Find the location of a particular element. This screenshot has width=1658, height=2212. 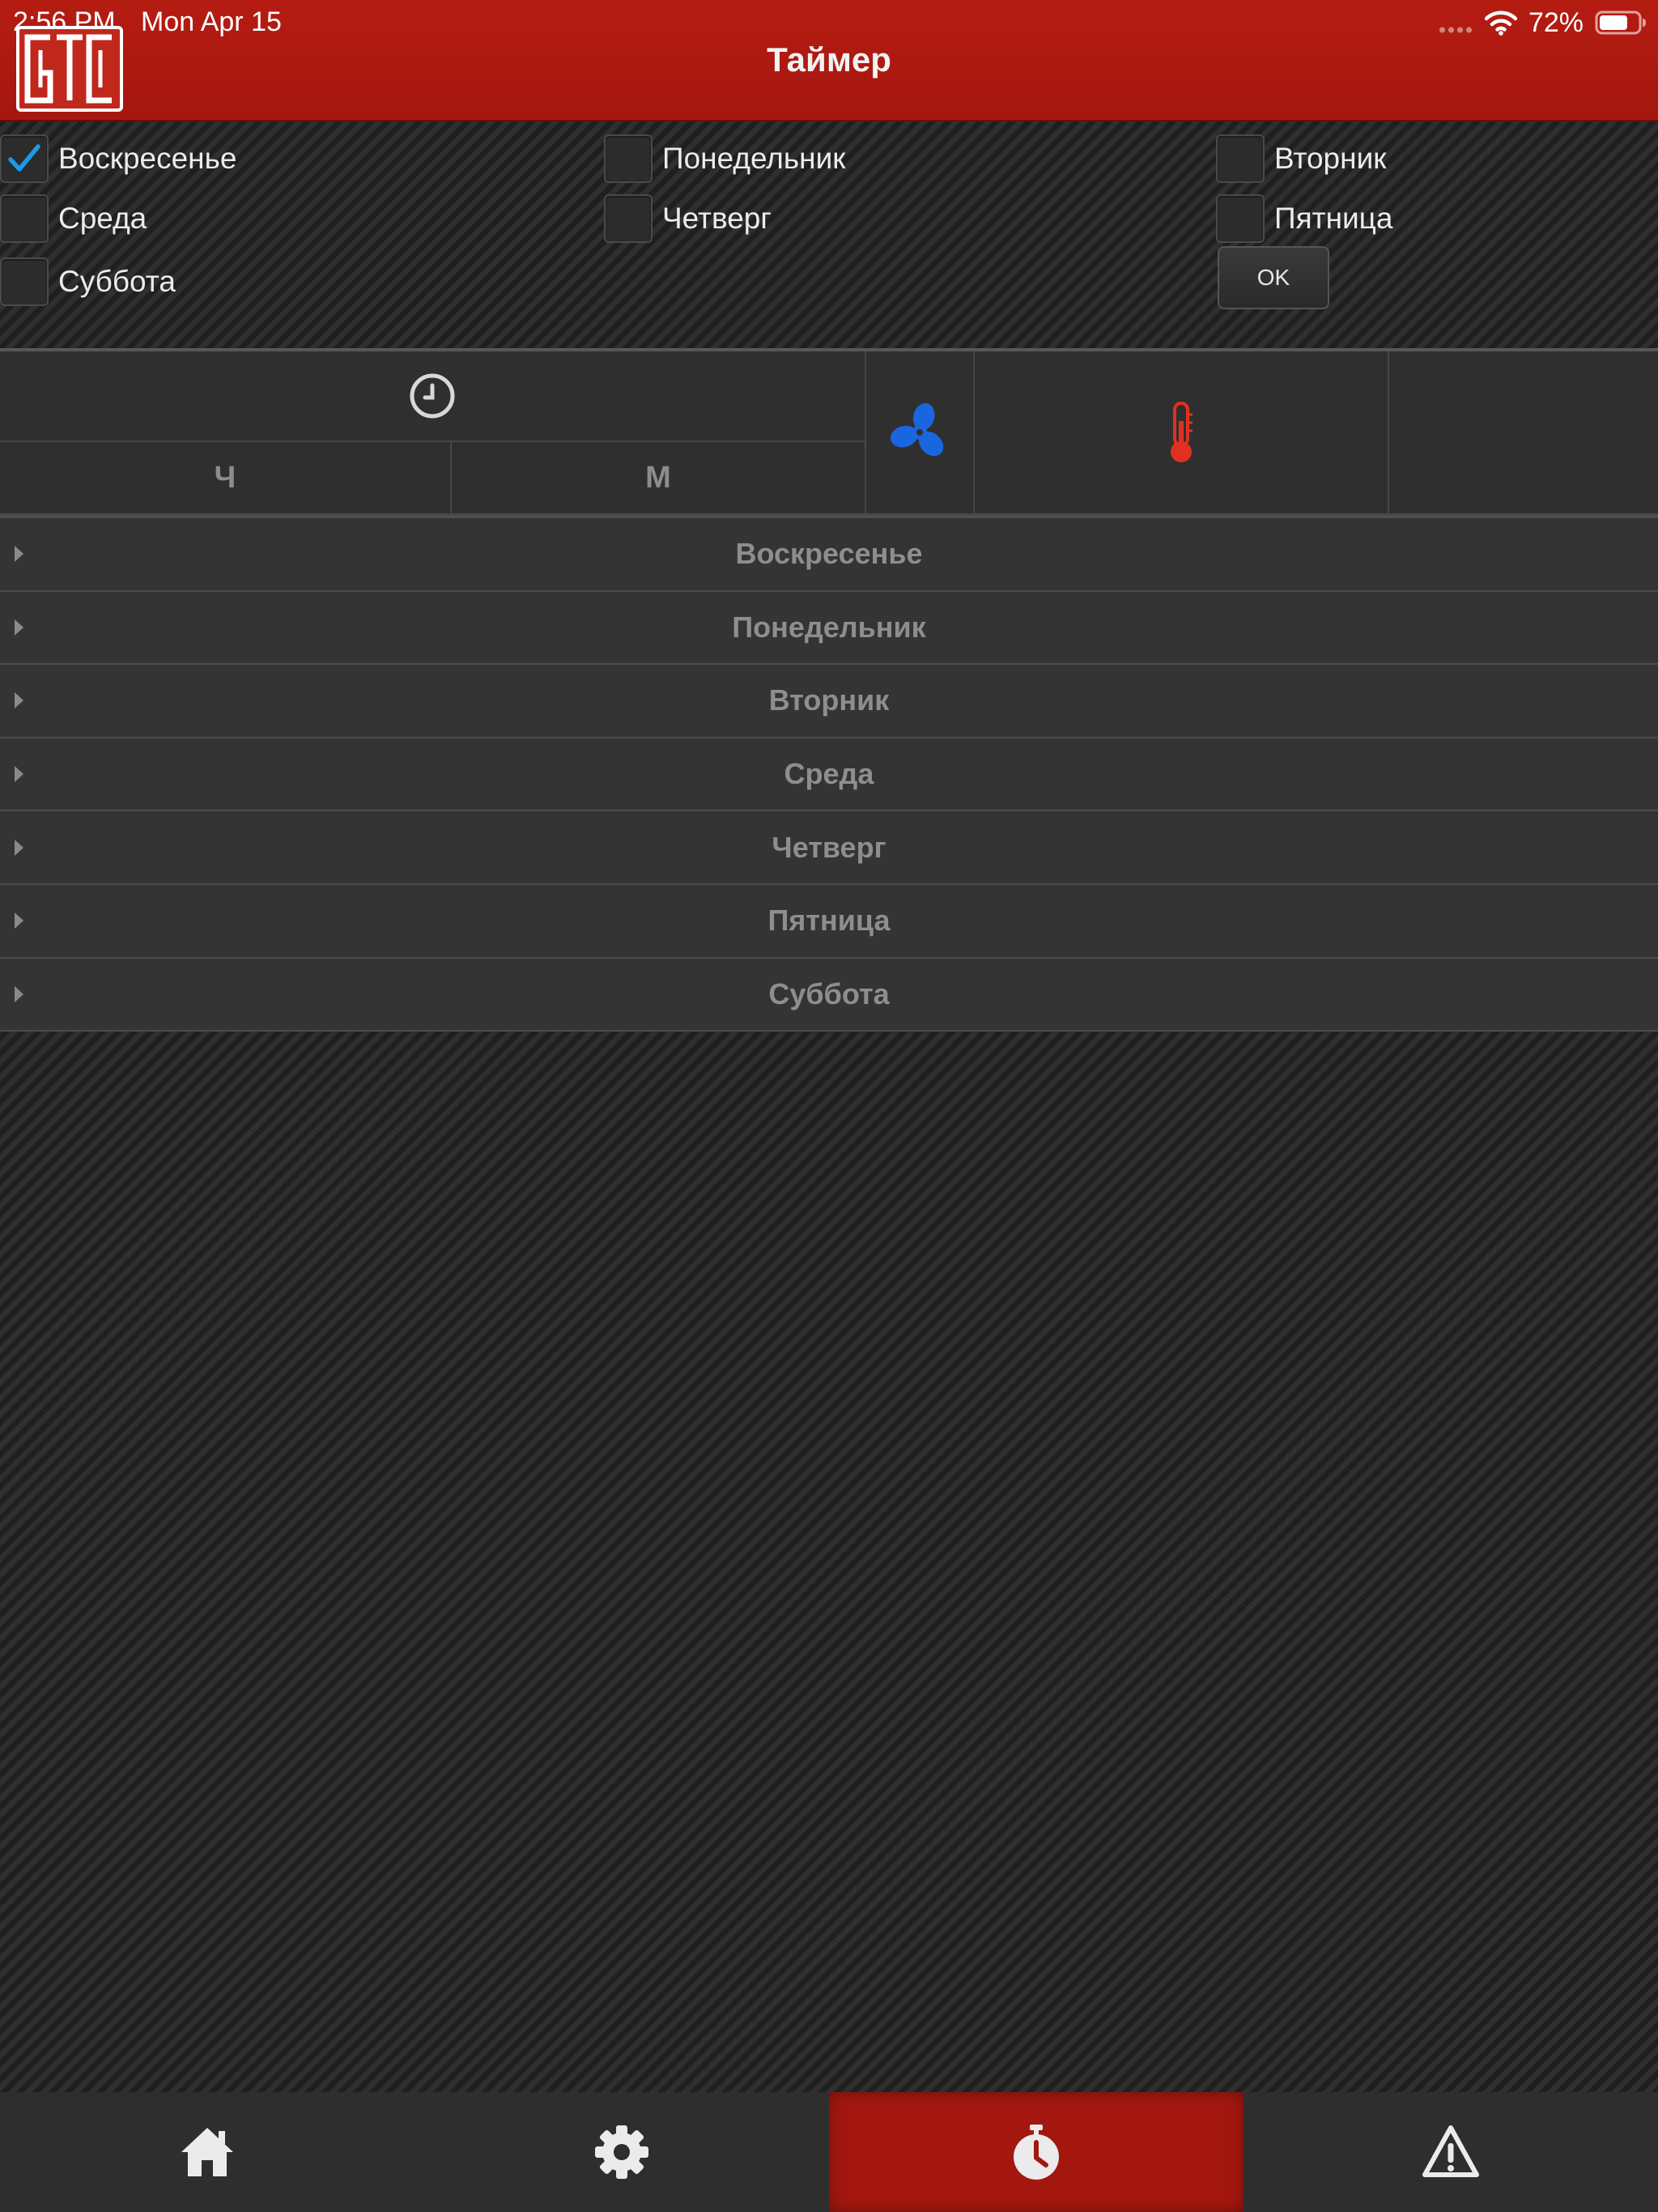

day-row-wednesday: Среда is located at coordinates (829, 775).